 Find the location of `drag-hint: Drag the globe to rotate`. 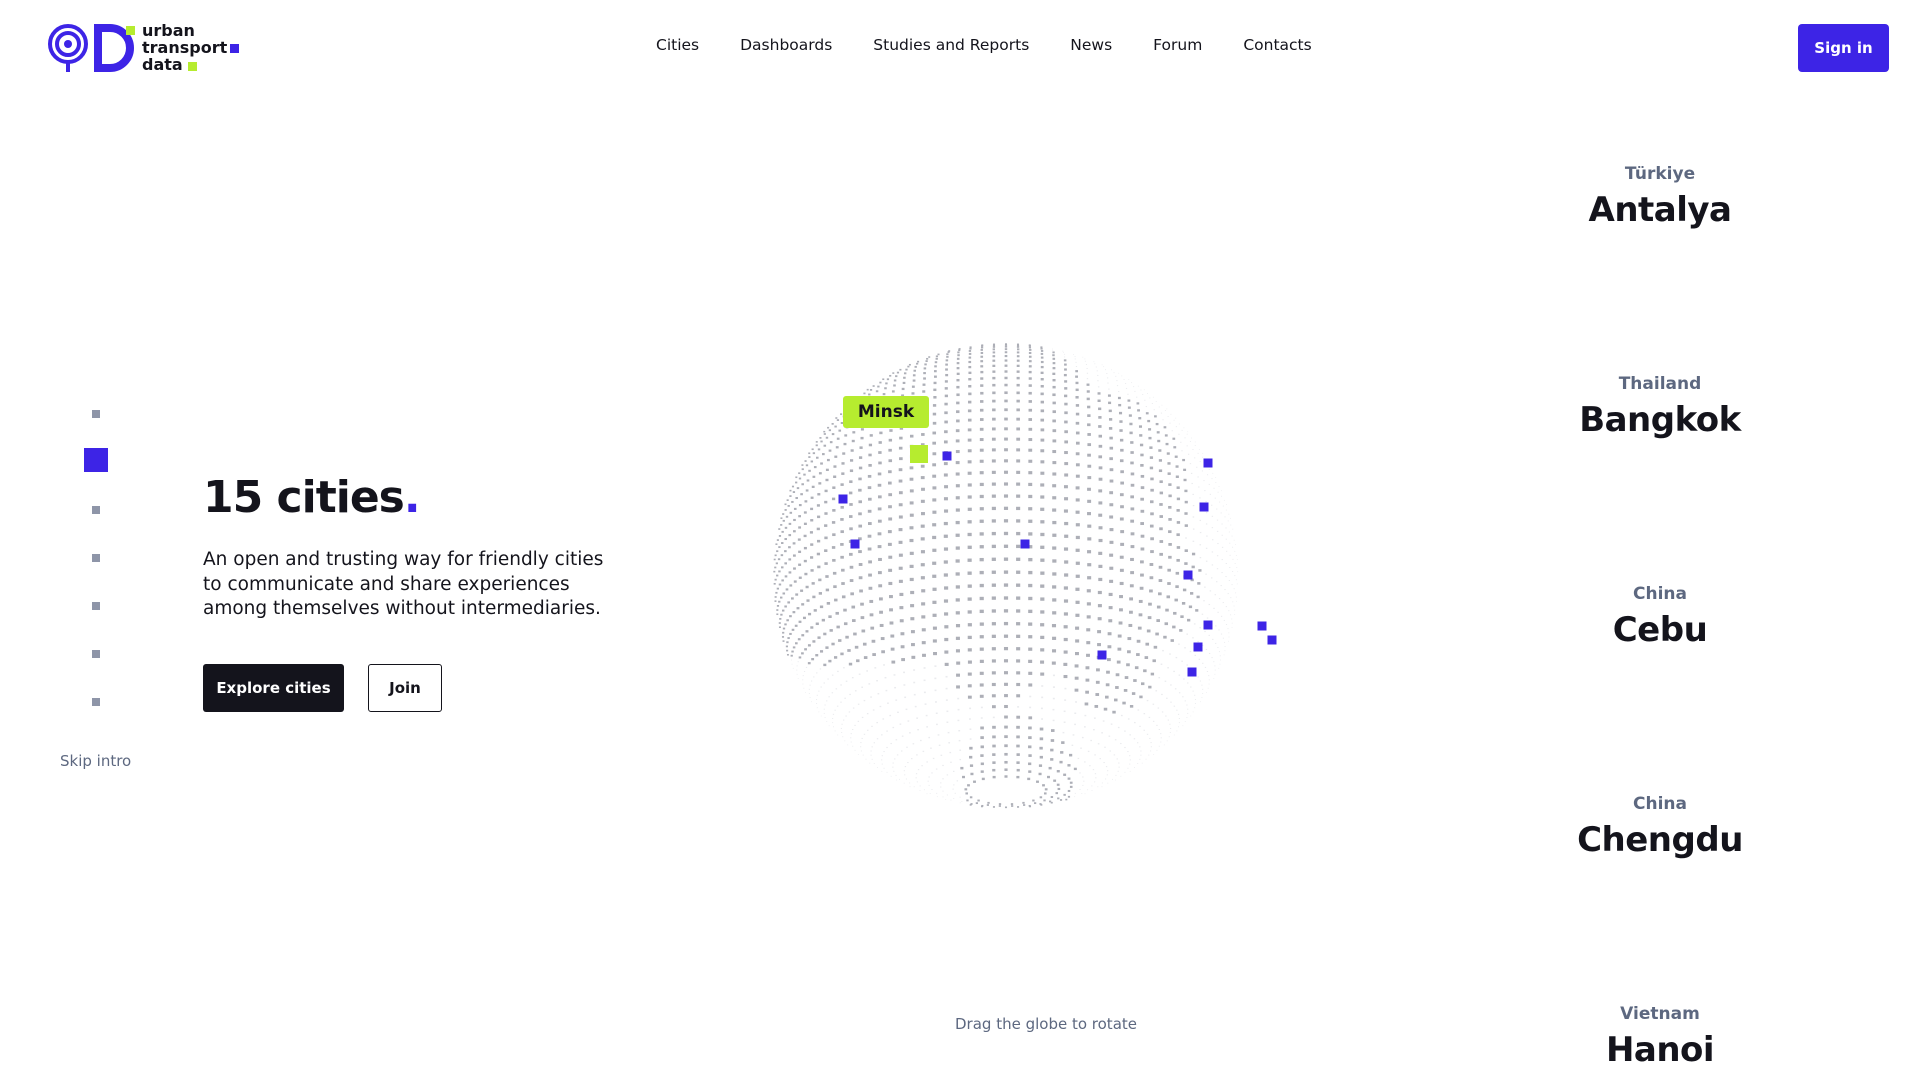

drag-hint: Drag the globe to rotate is located at coordinates (1046, 1024).